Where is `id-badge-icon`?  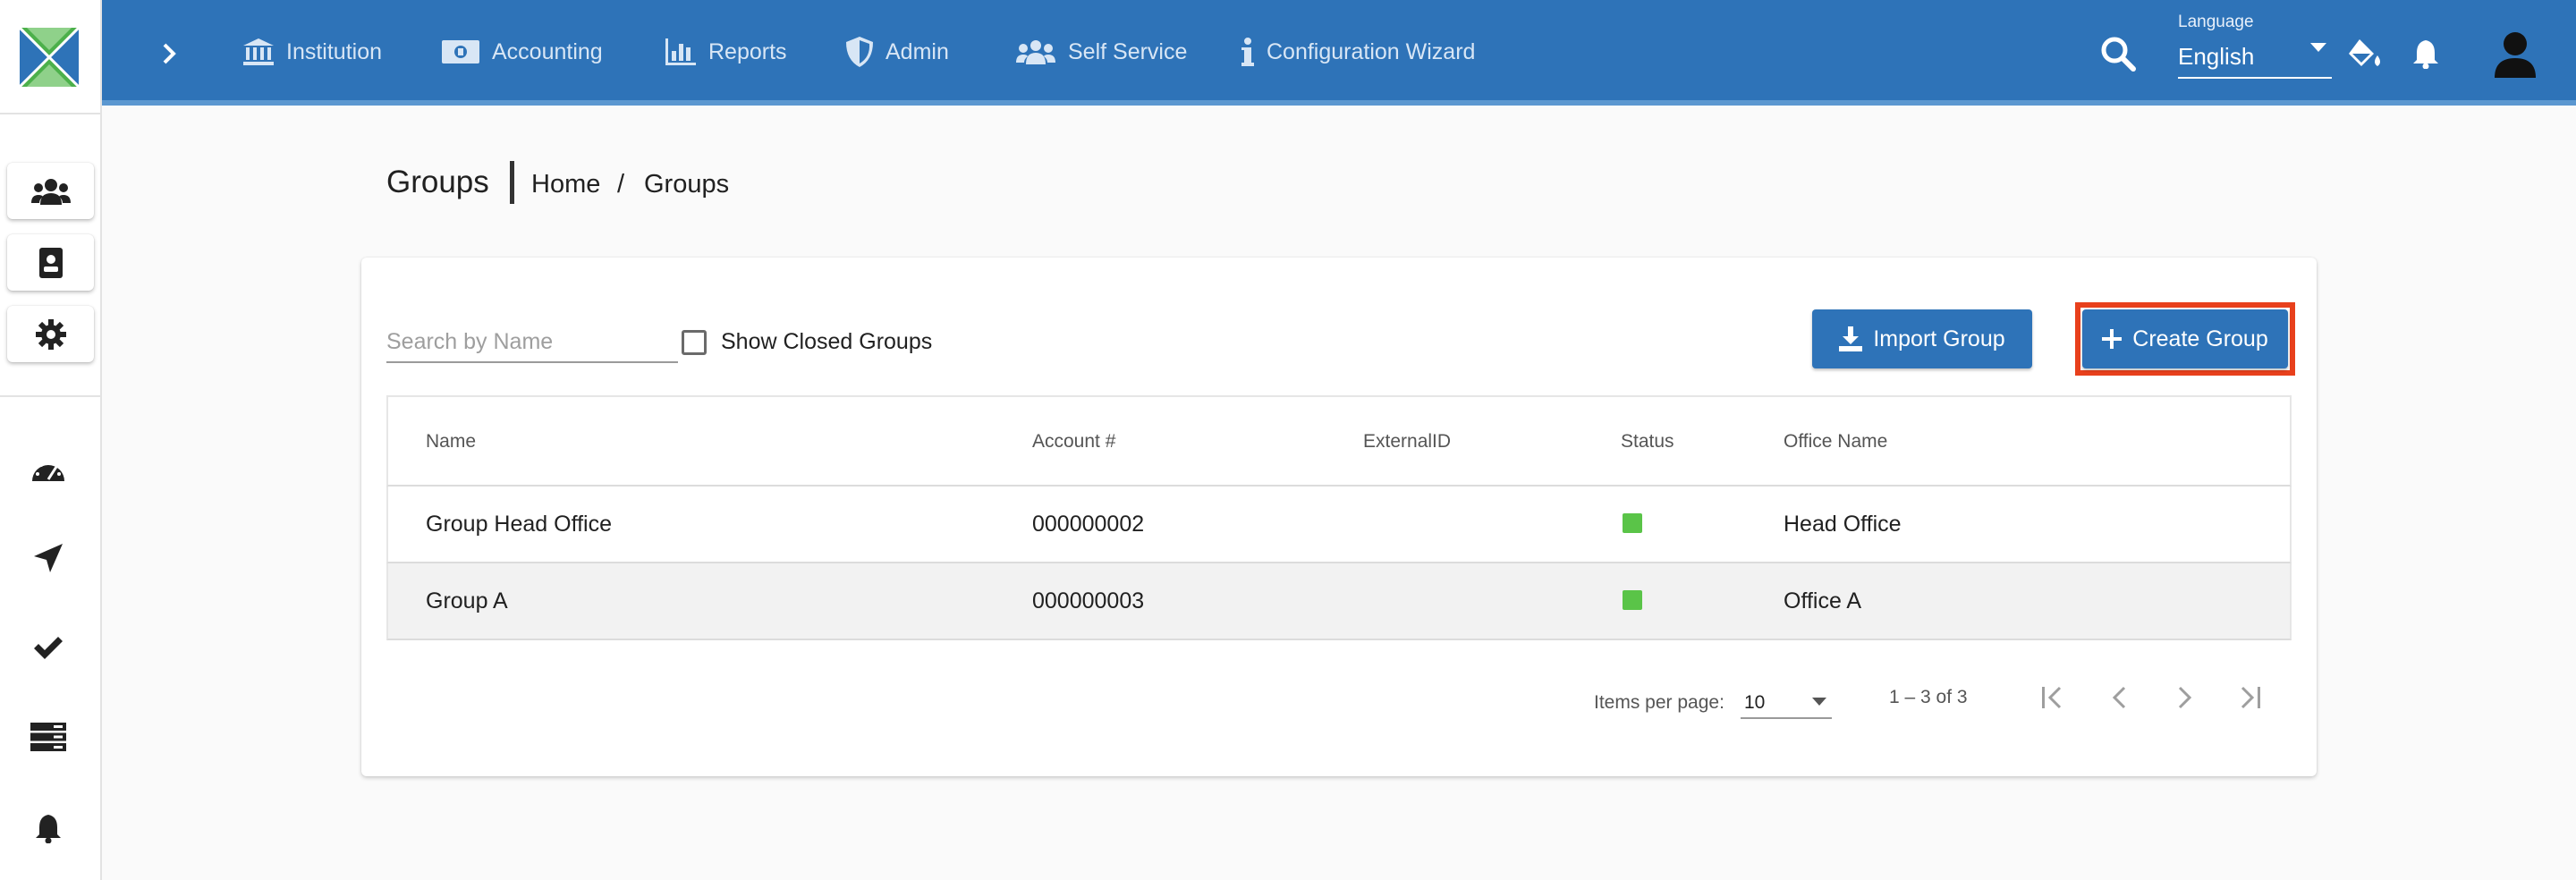
id-badge-icon is located at coordinates (50, 262).